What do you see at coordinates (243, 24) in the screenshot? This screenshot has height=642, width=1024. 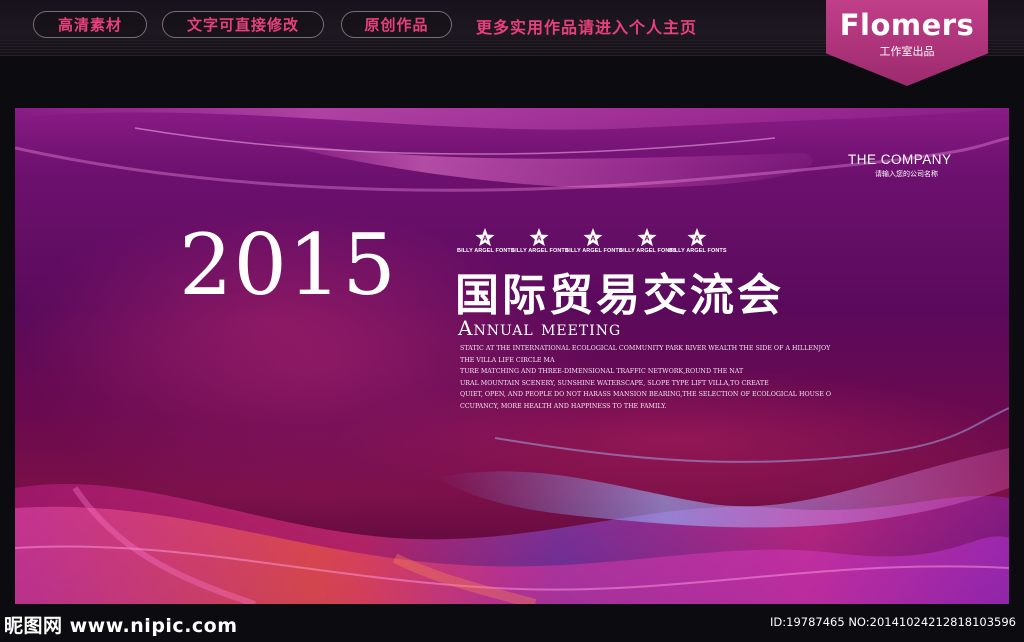 I see `editable-text-pill: 文字可直接修改` at bounding box center [243, 24].